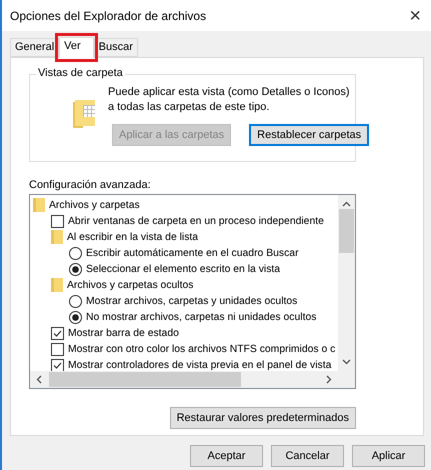 The image size is (431, 470). I want to click on tab: Buscar, so click(116, 47).